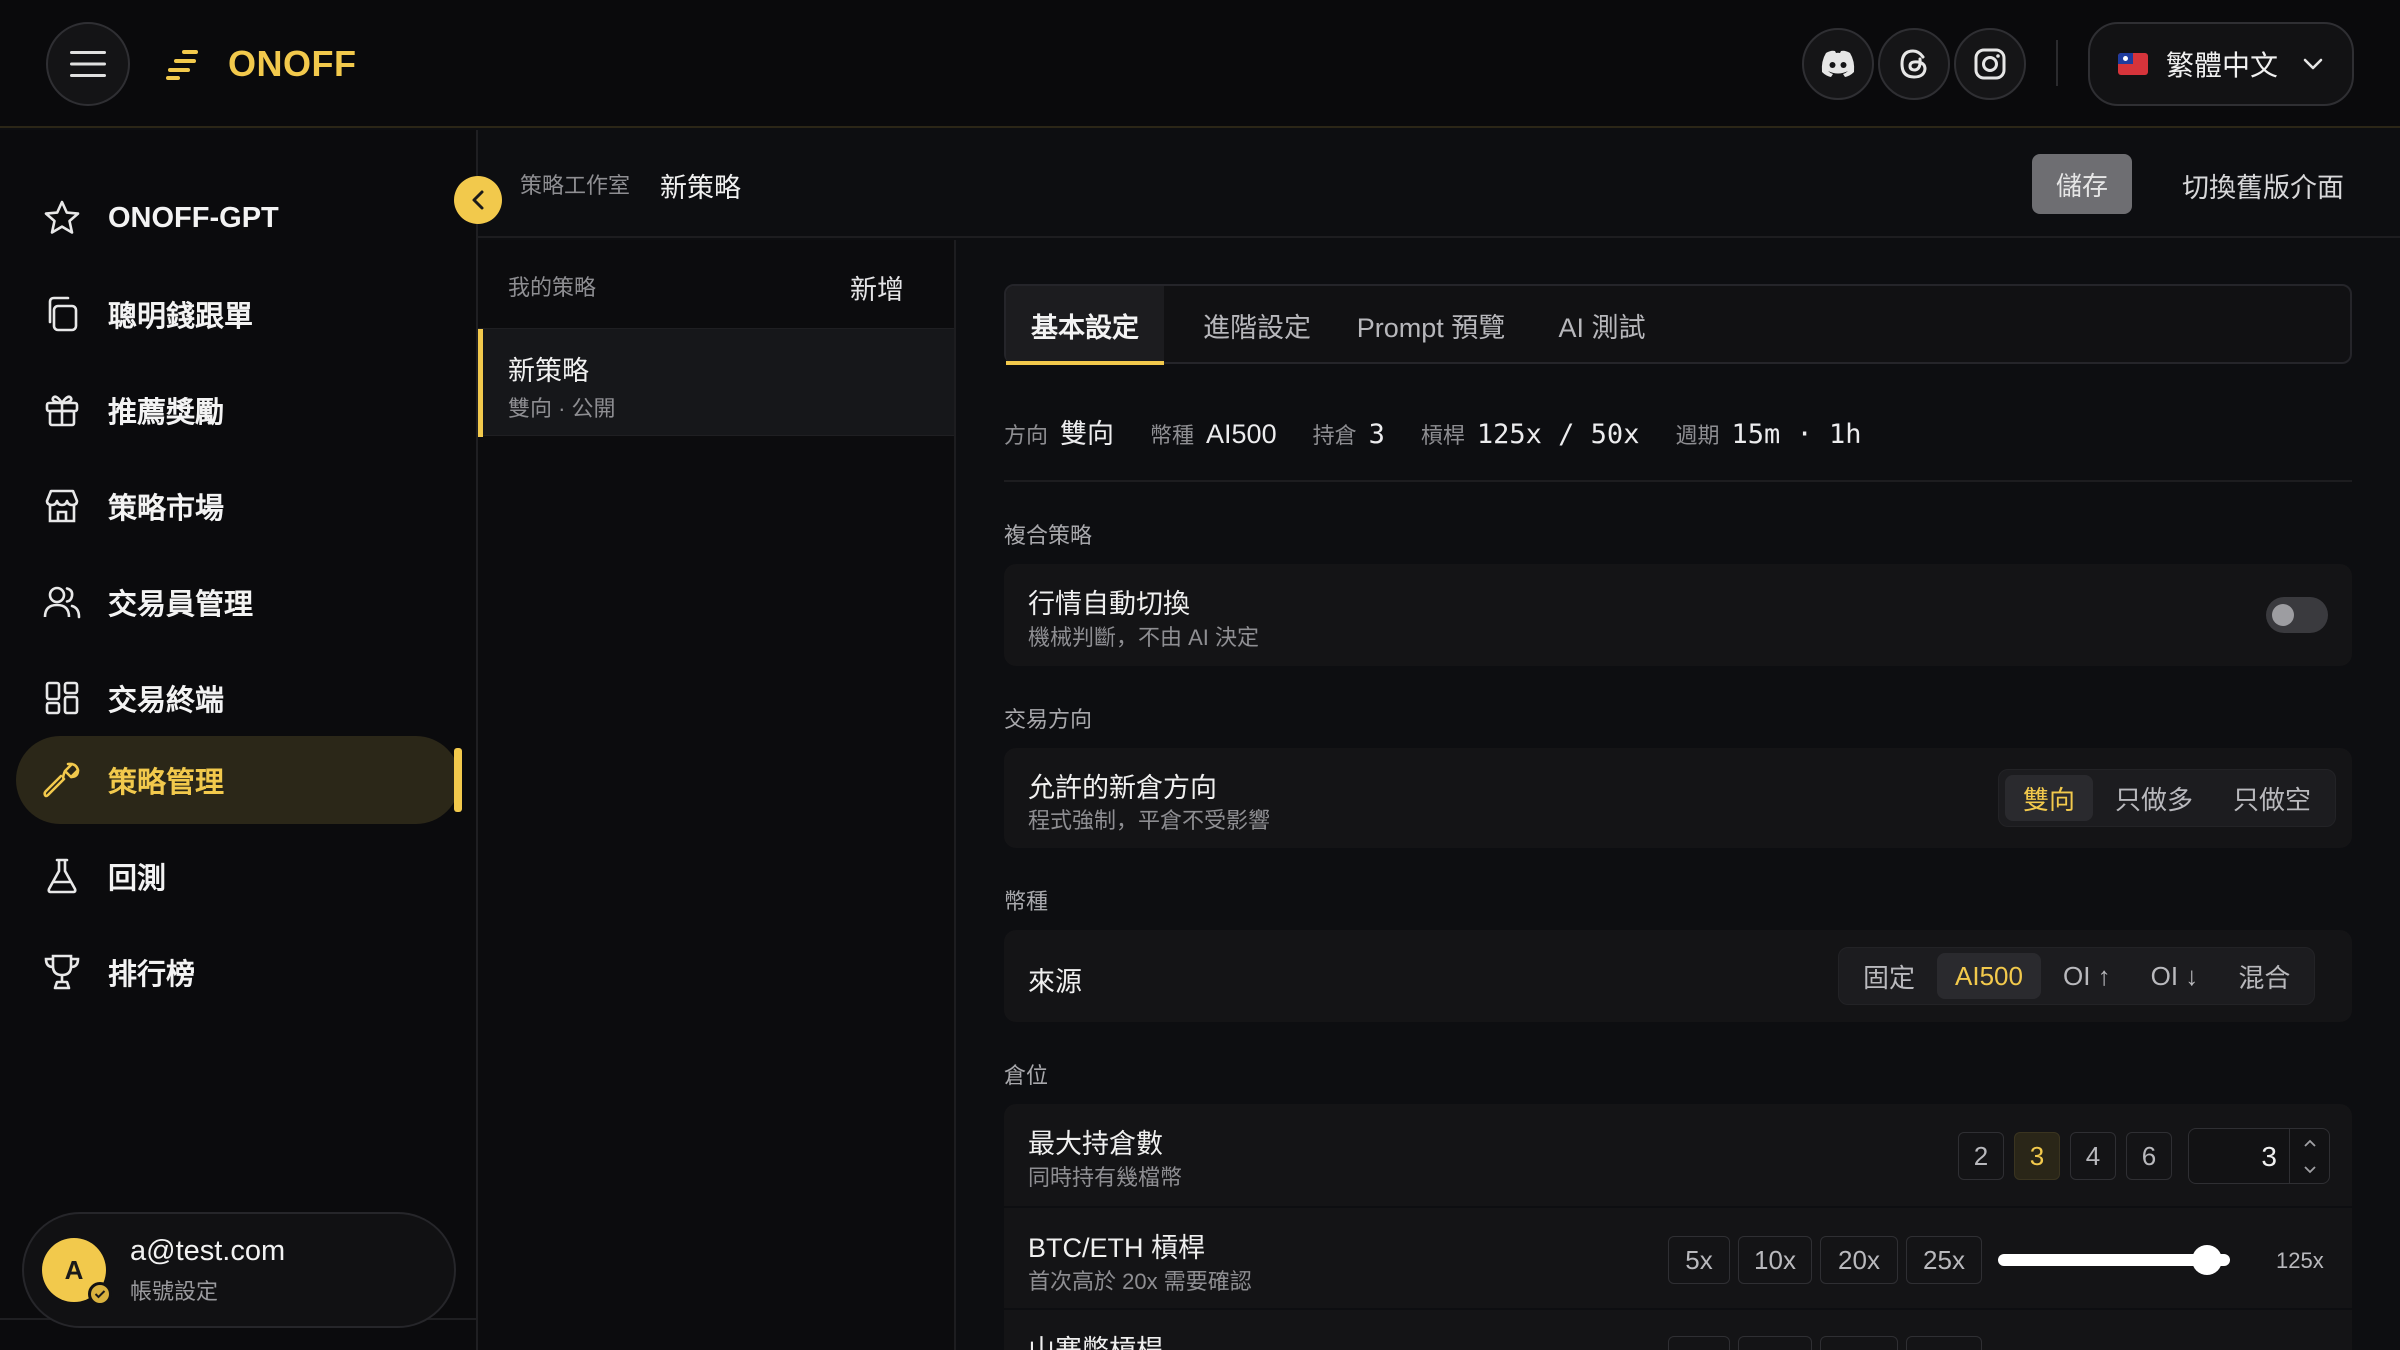  I want to click on chevron-left-icon, so click(478, 200).